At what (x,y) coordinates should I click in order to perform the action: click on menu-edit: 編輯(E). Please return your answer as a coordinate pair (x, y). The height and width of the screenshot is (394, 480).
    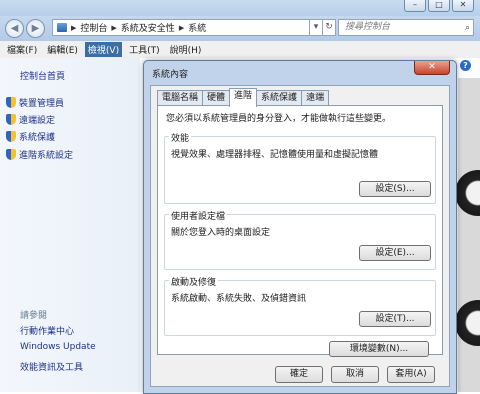
    Looking at the image, I should click on (62, 49).